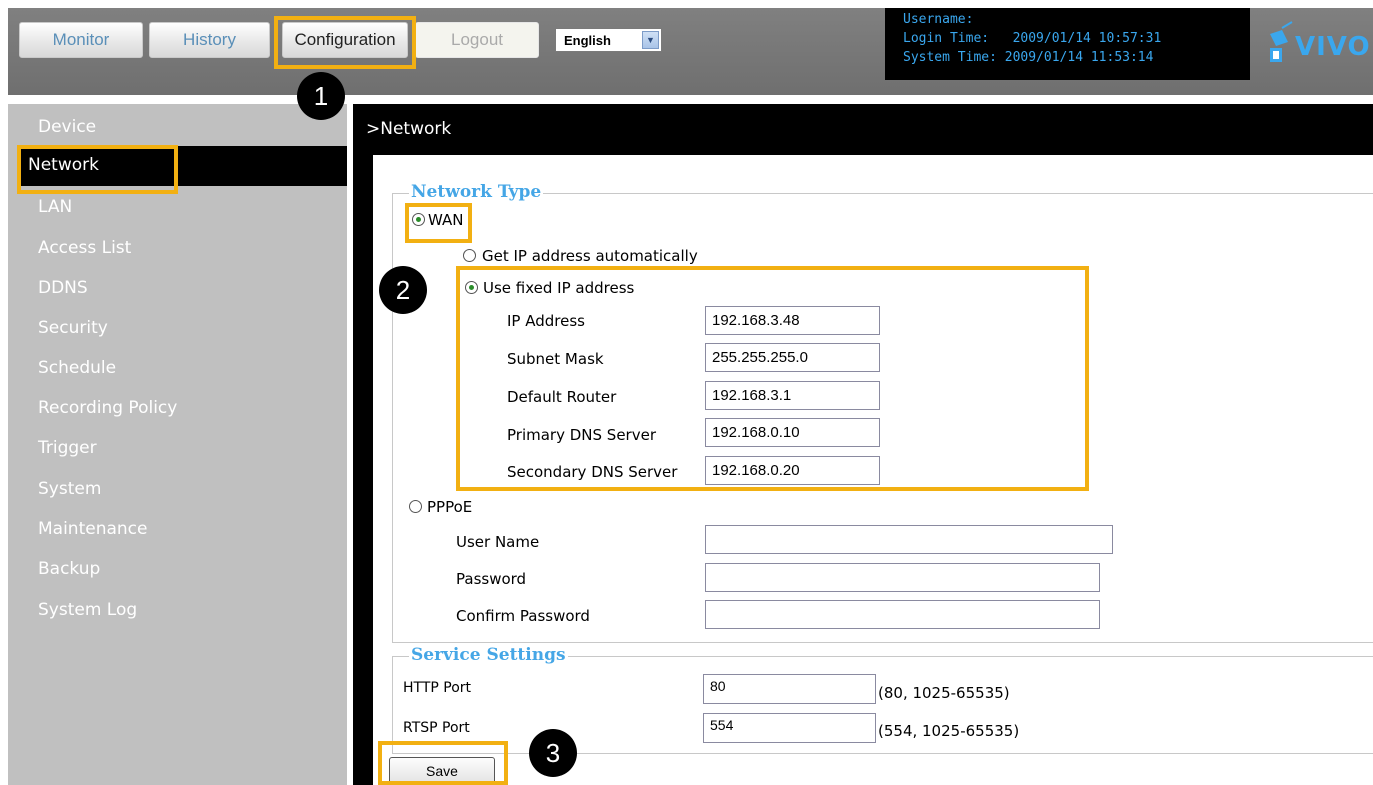 This screenshot has height=785, width=1373. What do you see at coordinates (1087, 38) in the screenshot?
I see `login-time-value: 2009/01/14 10:57:31` at bounding box center [1087, 38].